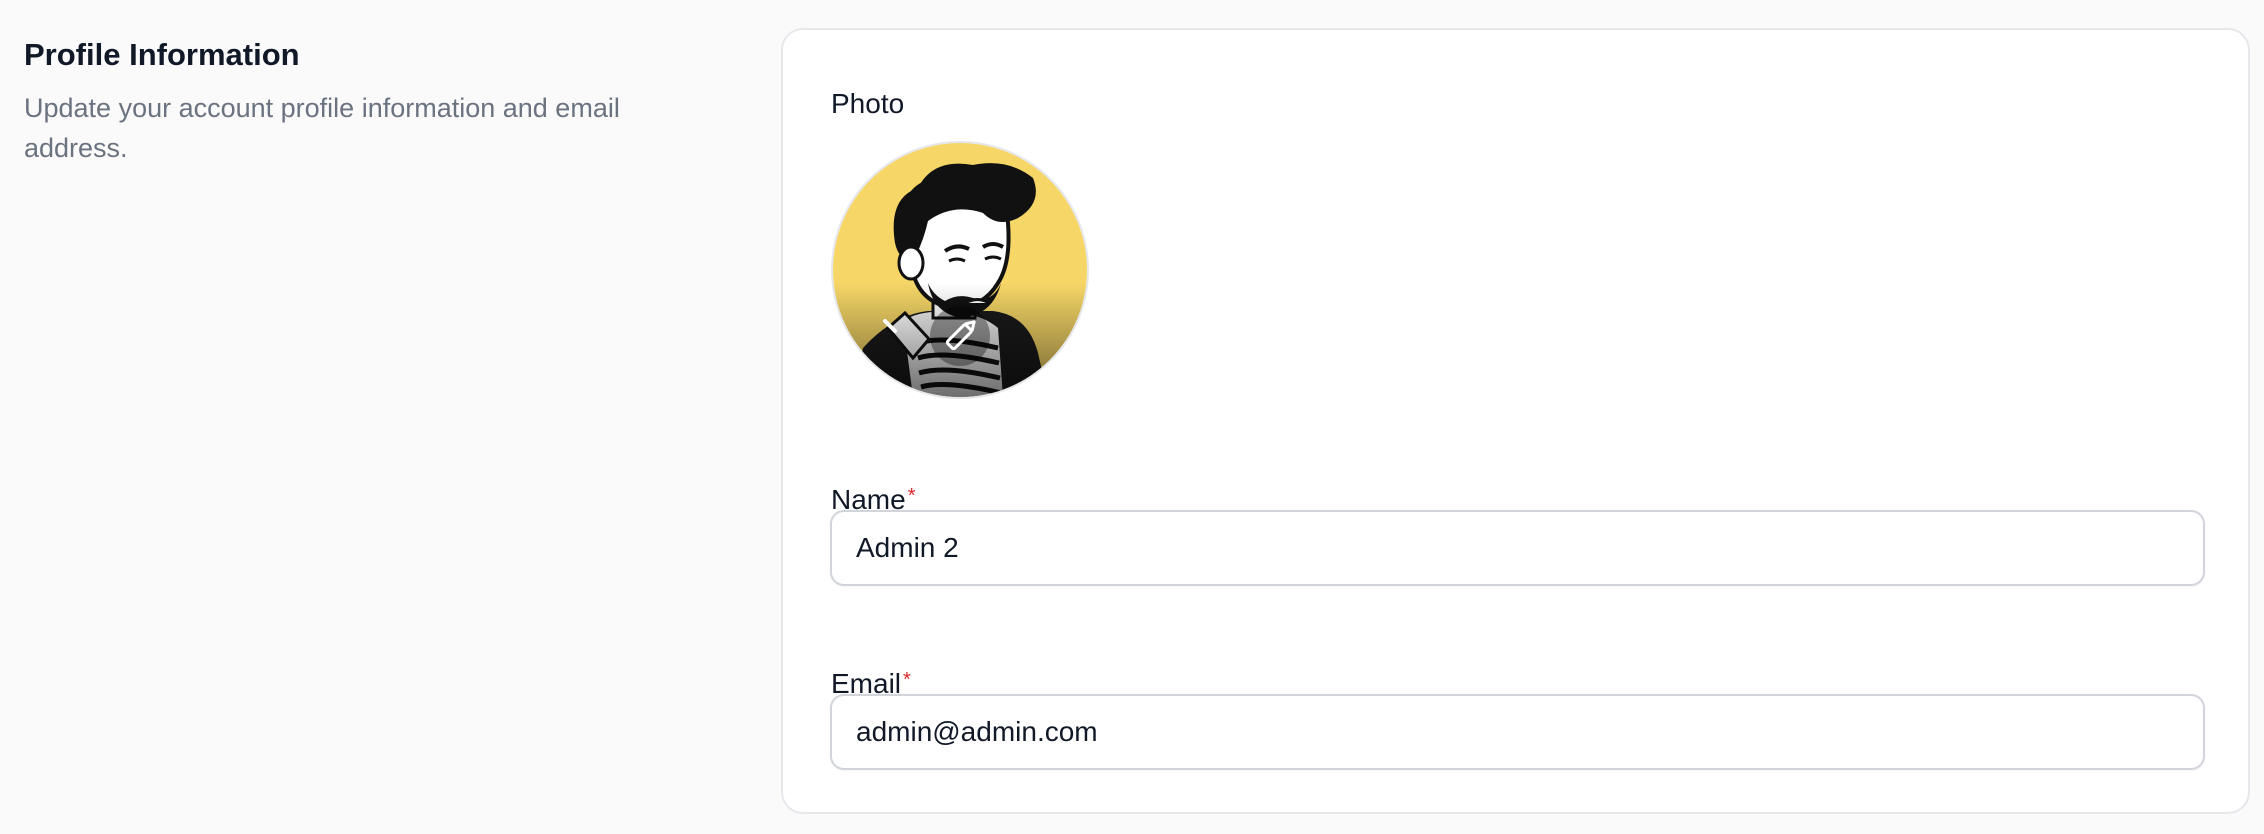 This screenshot has width=2264, height=834. What do you see at coordinates (162, 54) in the screenshot?
I see `section-title: Profile Information` at bounding box center [162, 54].